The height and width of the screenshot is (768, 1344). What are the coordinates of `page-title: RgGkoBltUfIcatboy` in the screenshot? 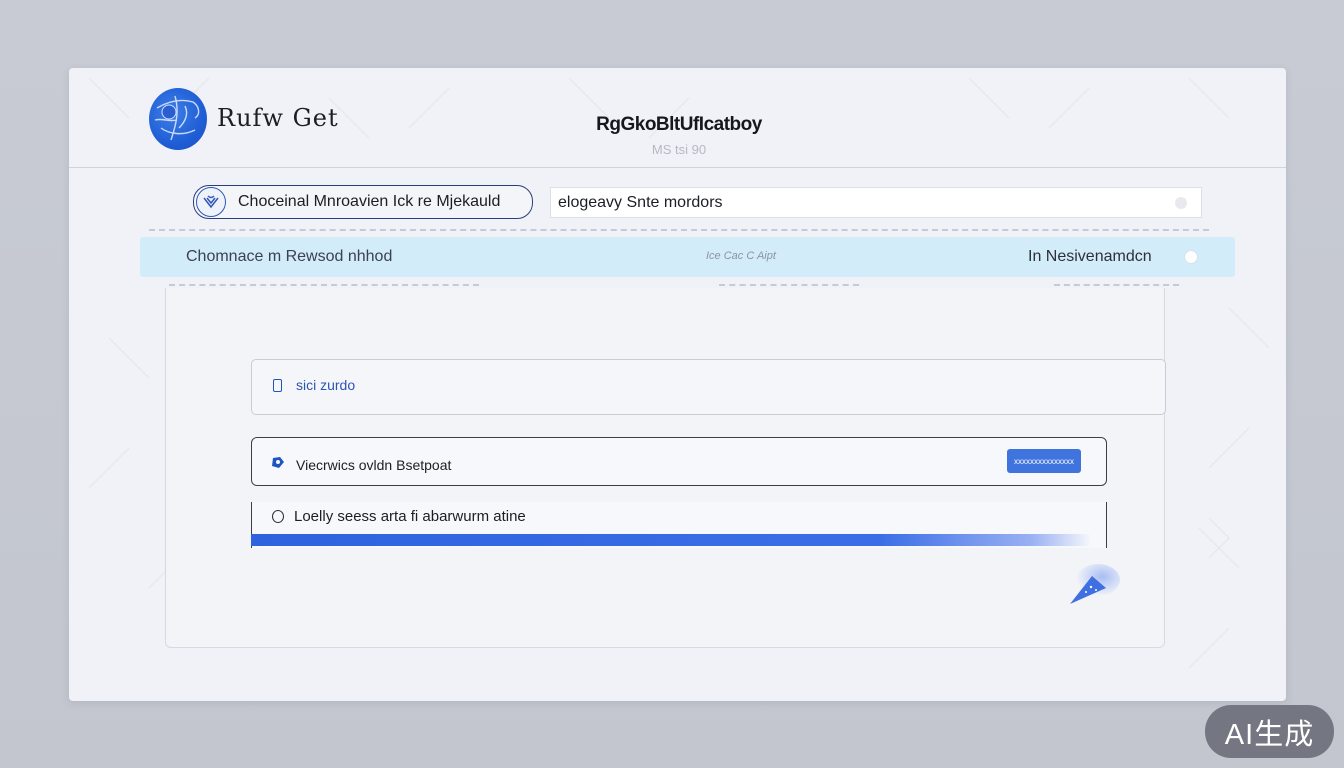 It's located at (679, 124).